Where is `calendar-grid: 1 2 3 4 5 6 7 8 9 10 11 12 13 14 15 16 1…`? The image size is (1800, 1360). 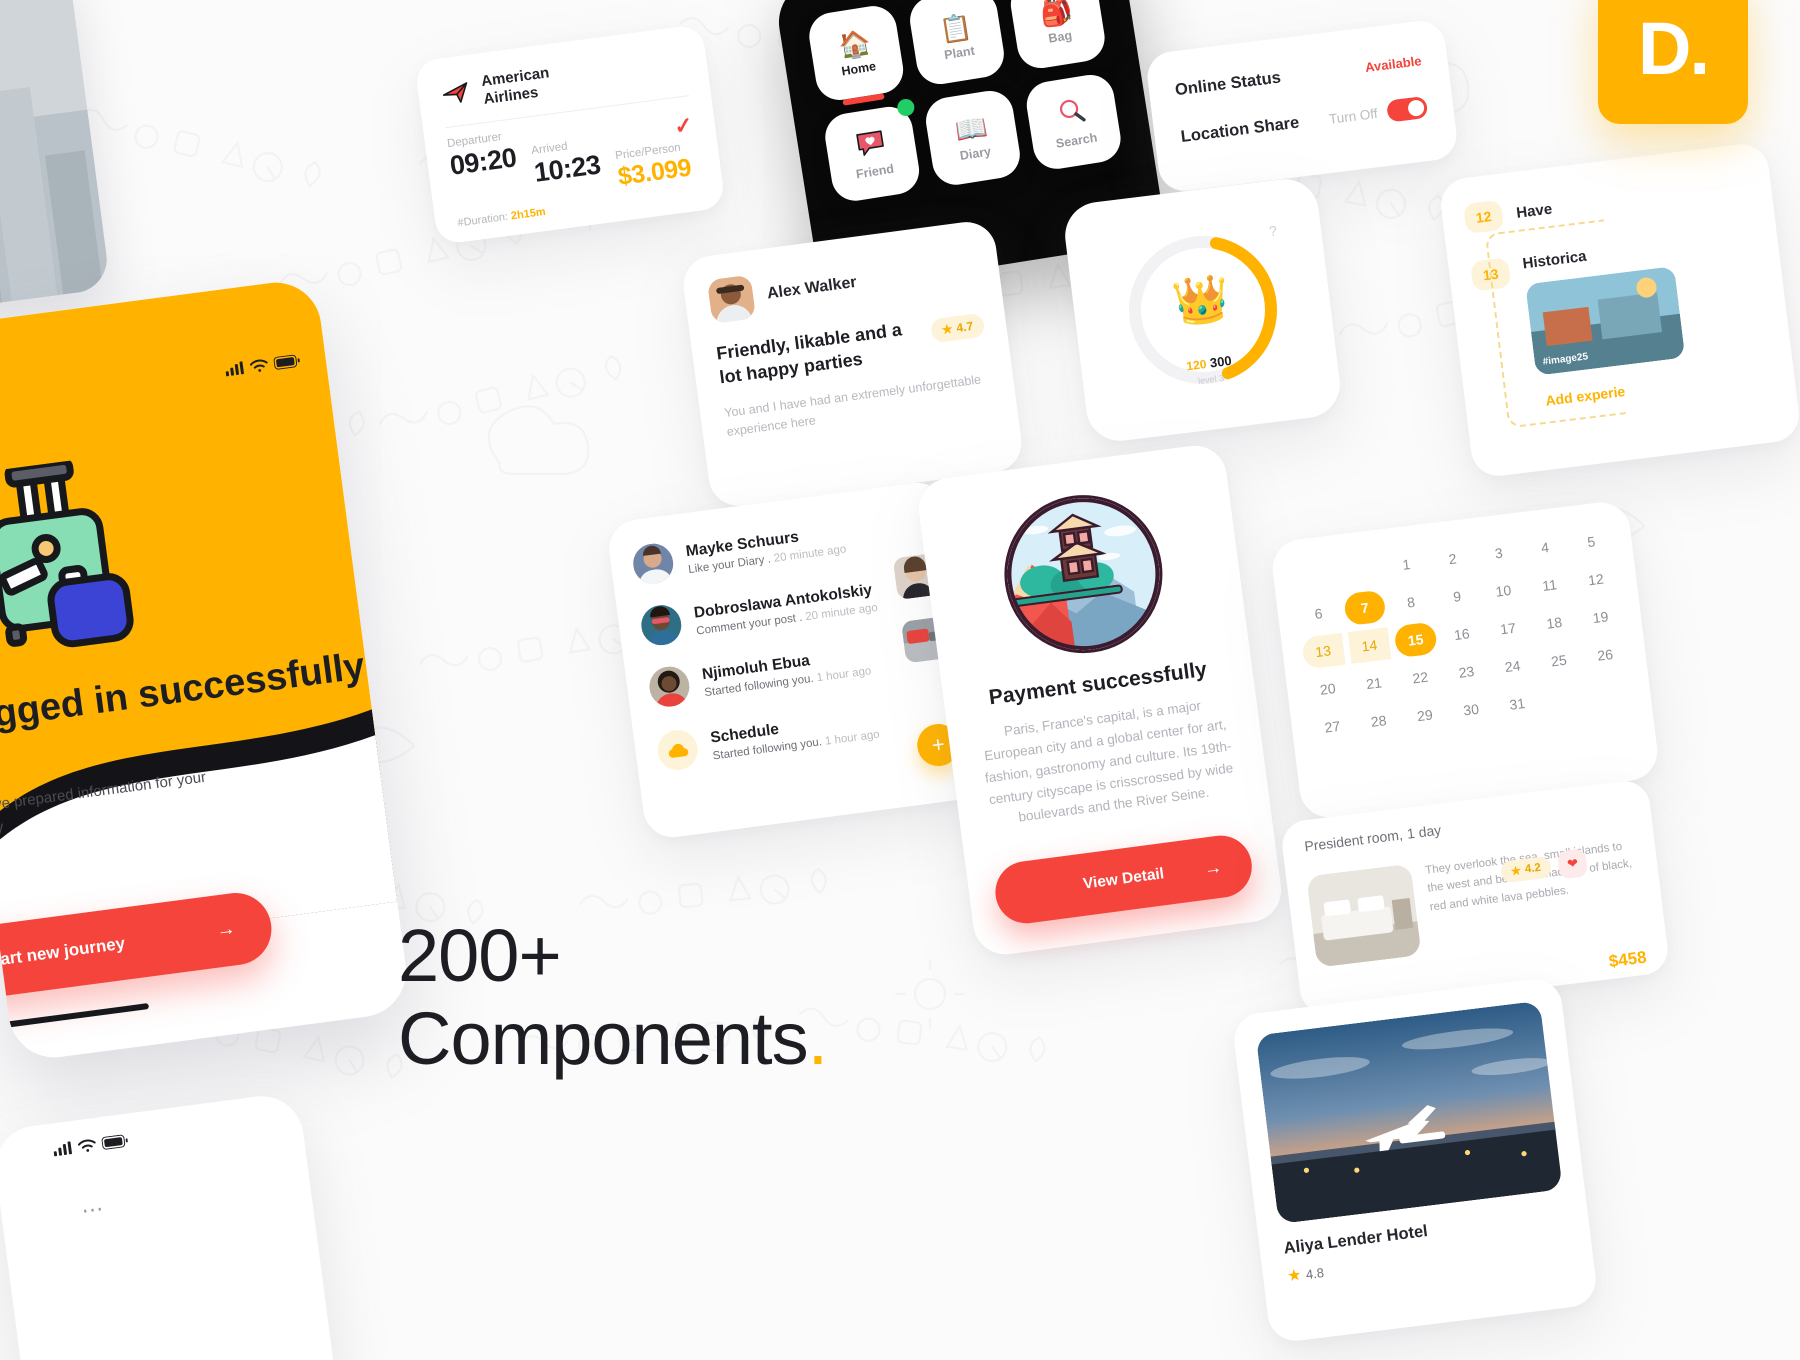
calendar-grid: 1 2 3 4 5 6 7 8 9 10 11 12 13 14 15 16 1… is located at coordinates (1461, 634).